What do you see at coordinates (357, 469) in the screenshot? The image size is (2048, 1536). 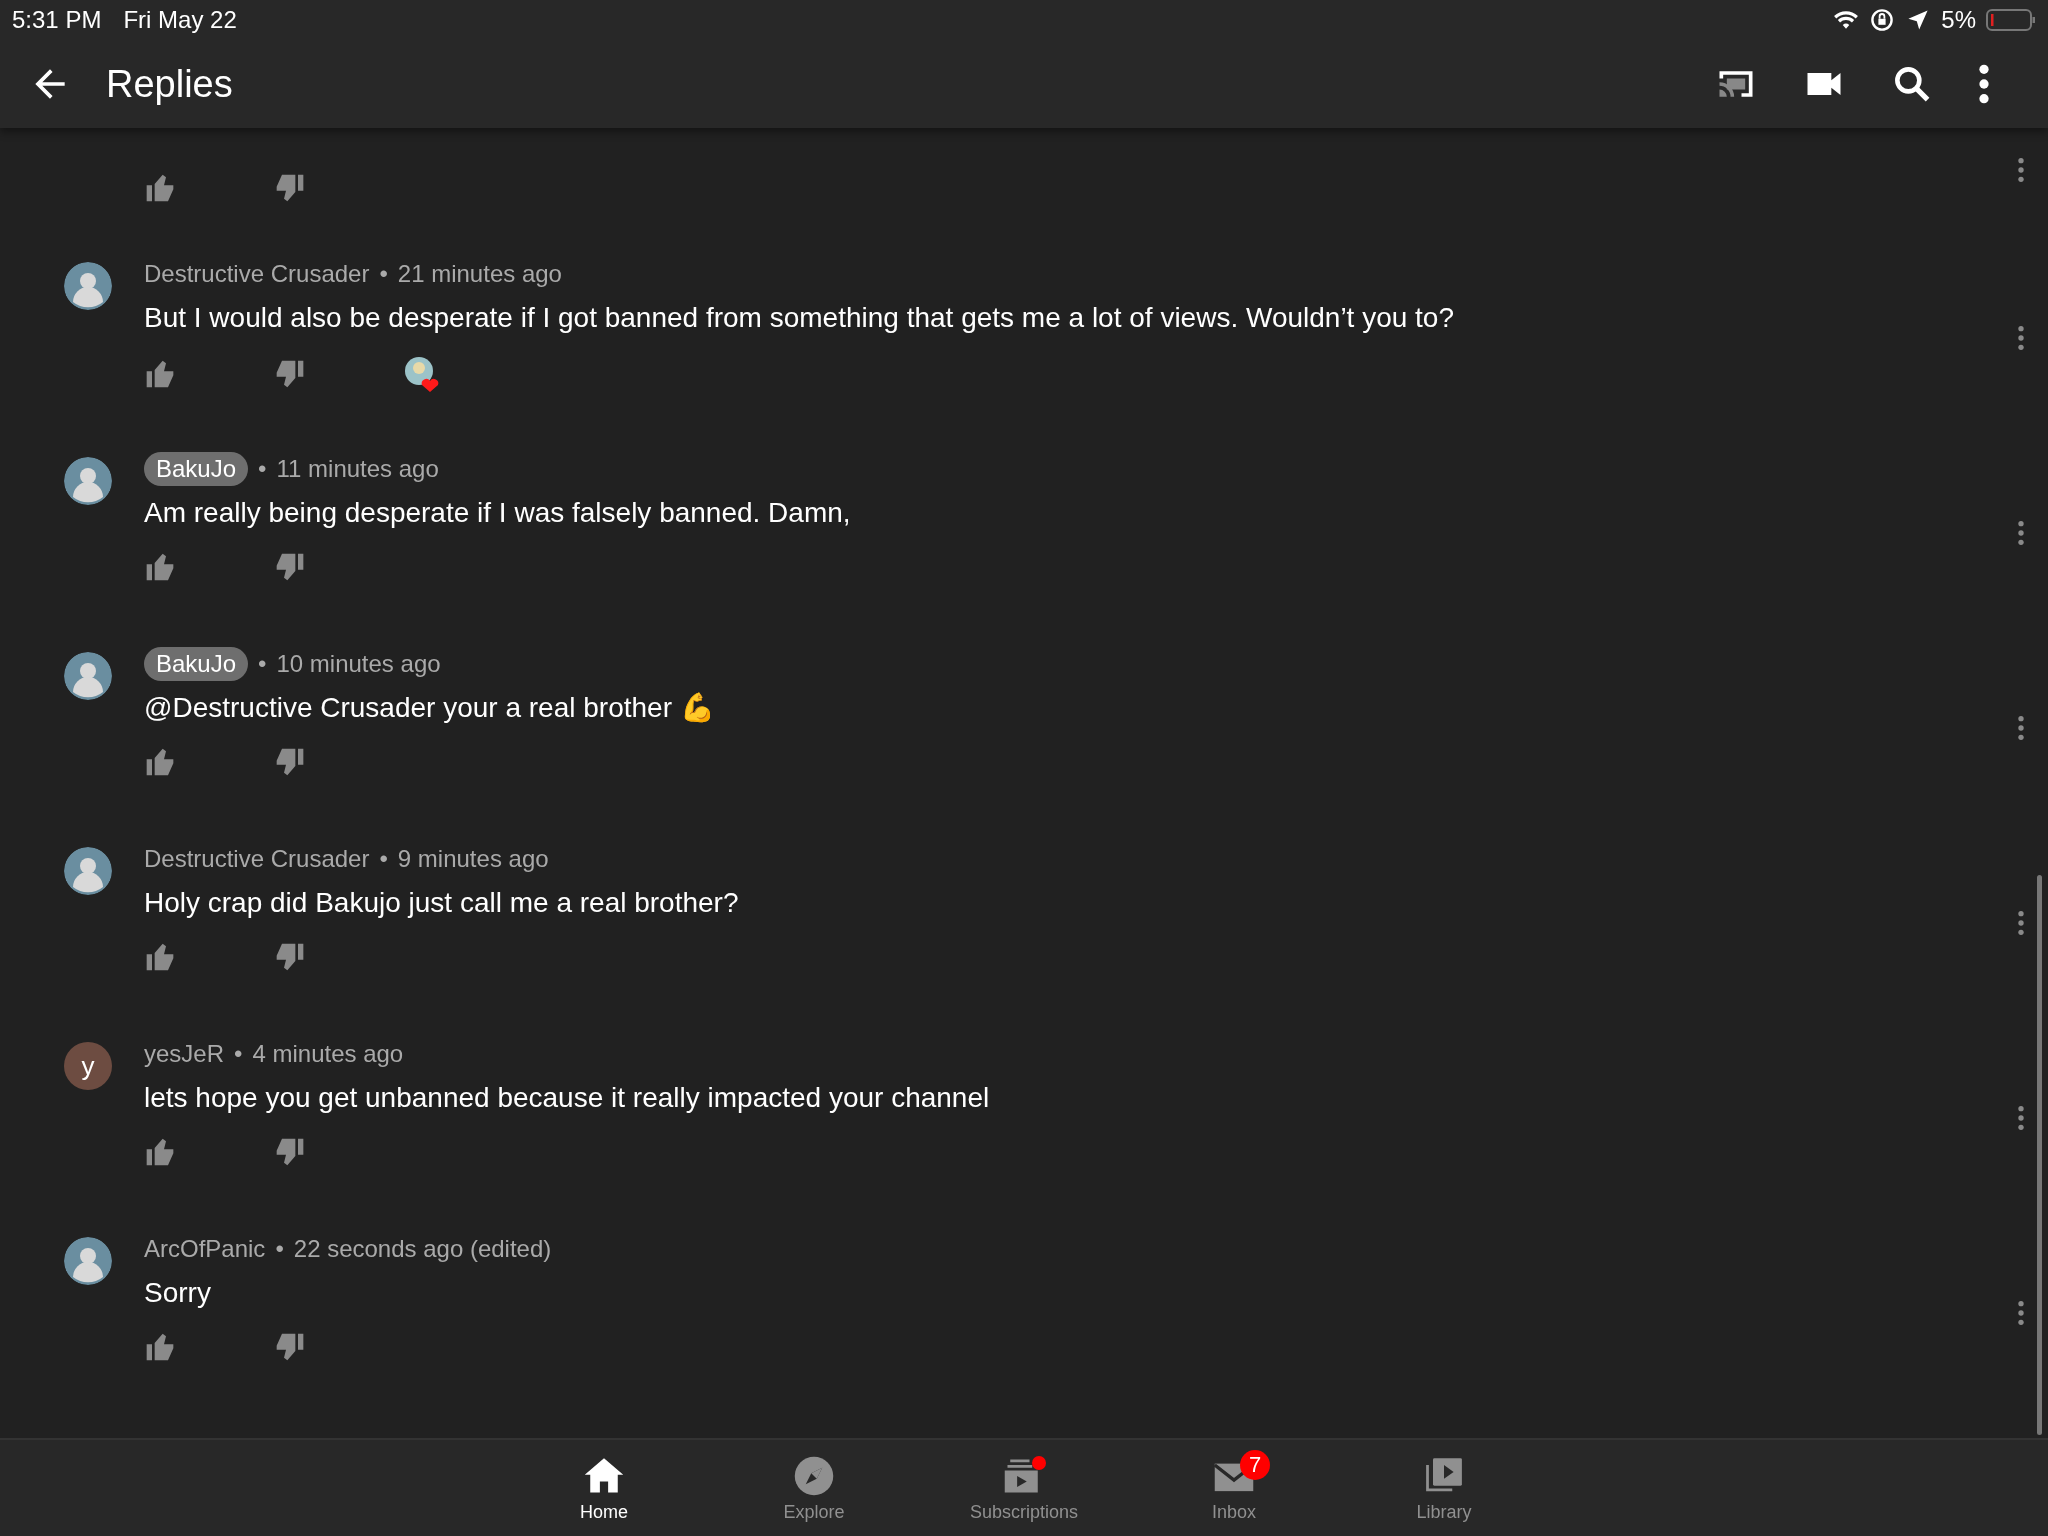 I see `comment-time: 11 minutes ago` at bounding box center [357, 469].